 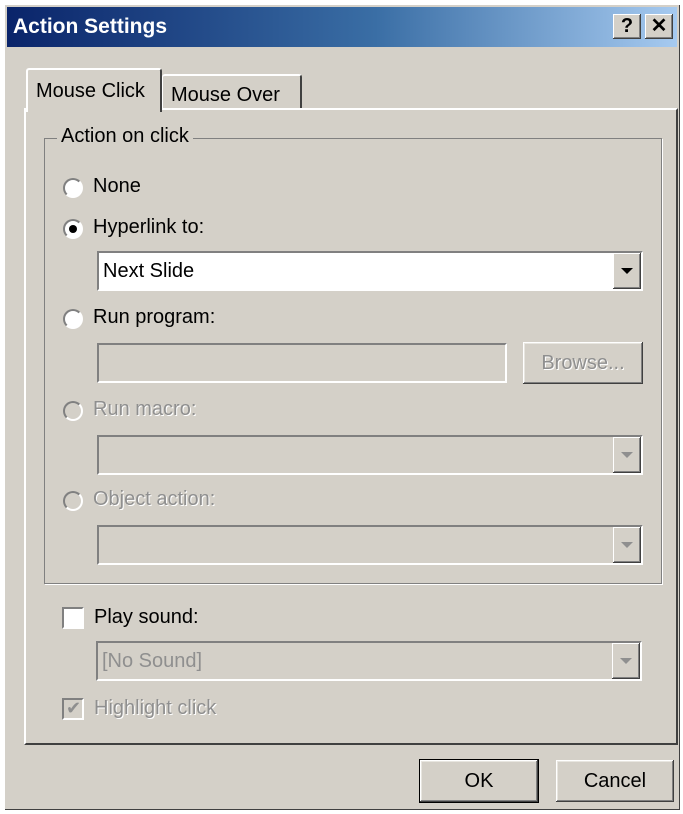 What do you see at coordinates (370, 455) in the screenshot?
I see `run-macro-select` at bounding box center [370, 455].